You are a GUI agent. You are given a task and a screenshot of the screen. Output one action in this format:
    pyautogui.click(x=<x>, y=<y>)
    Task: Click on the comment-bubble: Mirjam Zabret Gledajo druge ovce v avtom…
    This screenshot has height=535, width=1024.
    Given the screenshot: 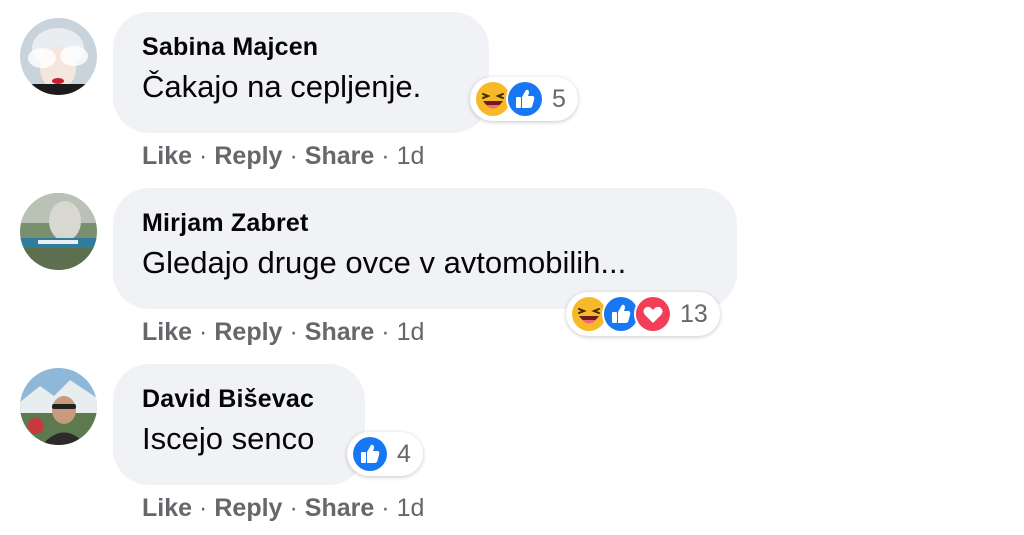 What is the action you would take?
    pyautogui.click(x=425, y=248)
    